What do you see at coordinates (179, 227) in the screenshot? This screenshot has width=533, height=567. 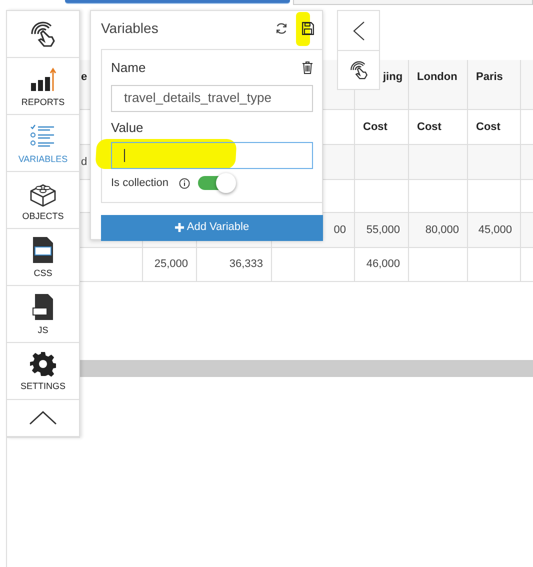 I see `plus-icon` at bounding box center [179, 227].